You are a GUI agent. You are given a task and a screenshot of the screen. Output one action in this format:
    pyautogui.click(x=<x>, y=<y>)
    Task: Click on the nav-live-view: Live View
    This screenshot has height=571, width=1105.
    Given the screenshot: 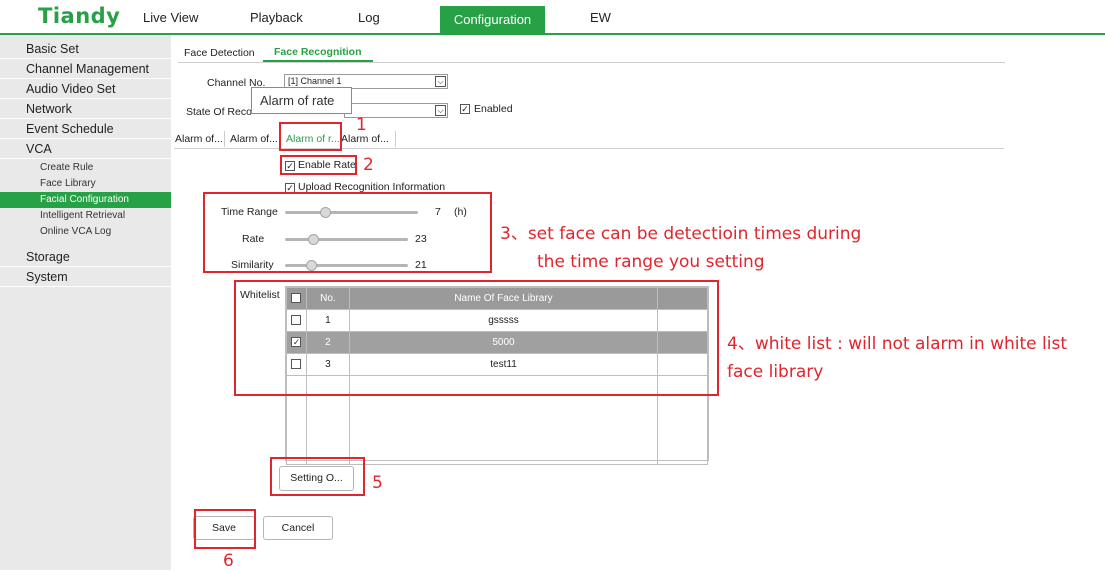 What is the action you would take?
    pyautogui.click(x=170, y=17)
    